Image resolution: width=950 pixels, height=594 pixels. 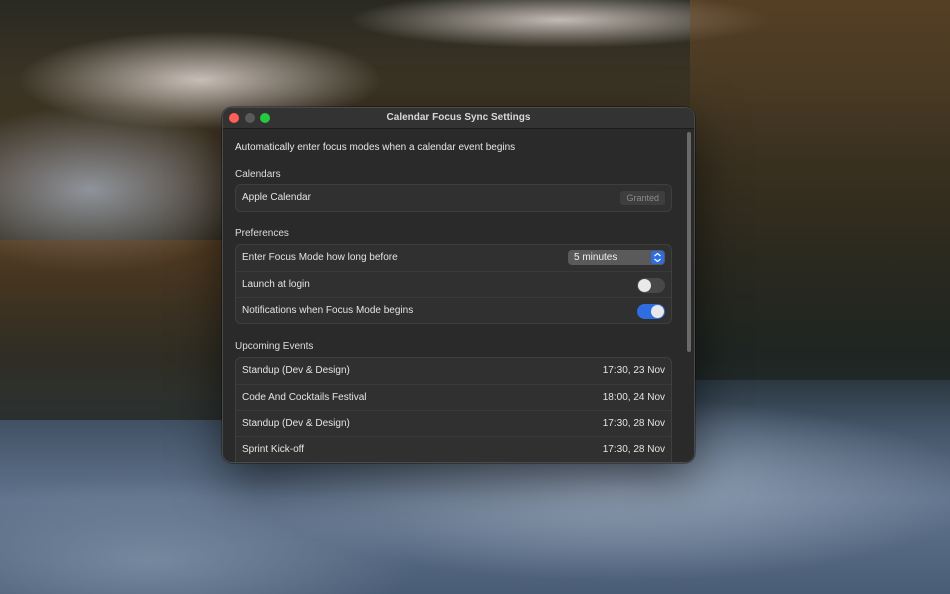 What do you see at coordinates (320, 257) in the screenshot?
I see `focus-before-label: Enter Focus Mode how long before` at bounding box center [320, 257].